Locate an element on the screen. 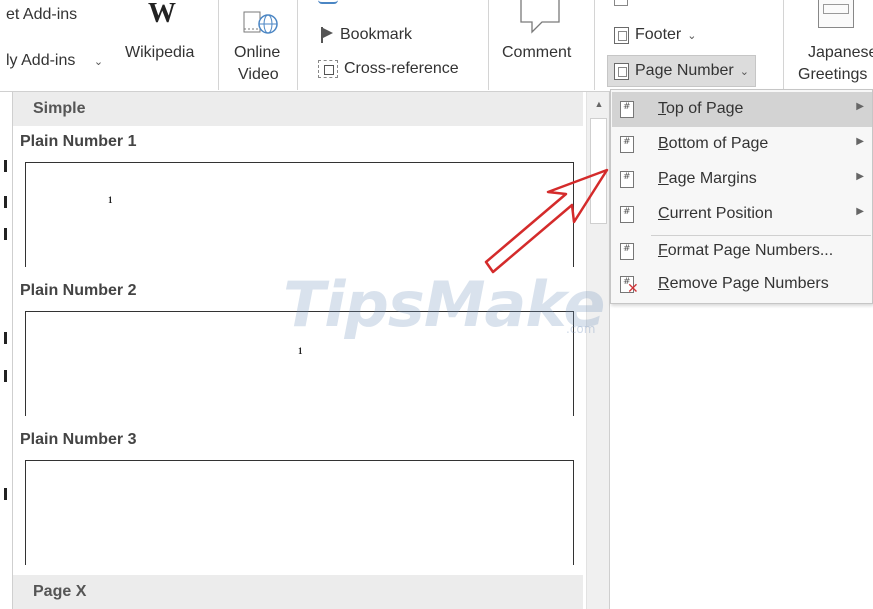 The height and width of the screenshot is (609, 873). link-icon is located at coordinates (328, 2).